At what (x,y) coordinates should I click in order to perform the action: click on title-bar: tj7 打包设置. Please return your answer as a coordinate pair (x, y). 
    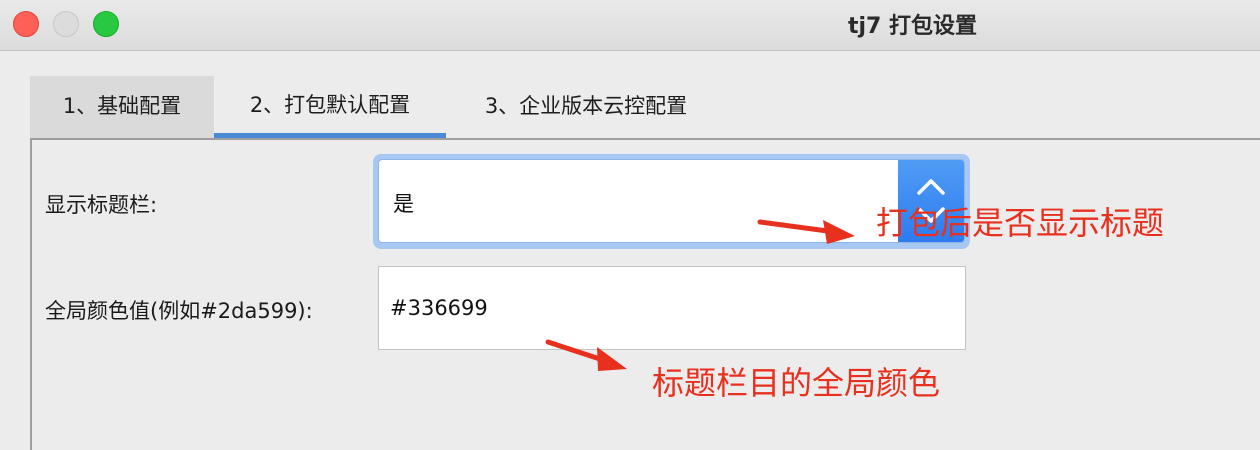
    Looking at the image, I should click on (630, 25).